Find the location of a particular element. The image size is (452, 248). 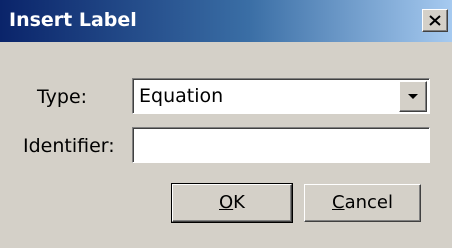

close-icon is located at coordinates (435, 20).